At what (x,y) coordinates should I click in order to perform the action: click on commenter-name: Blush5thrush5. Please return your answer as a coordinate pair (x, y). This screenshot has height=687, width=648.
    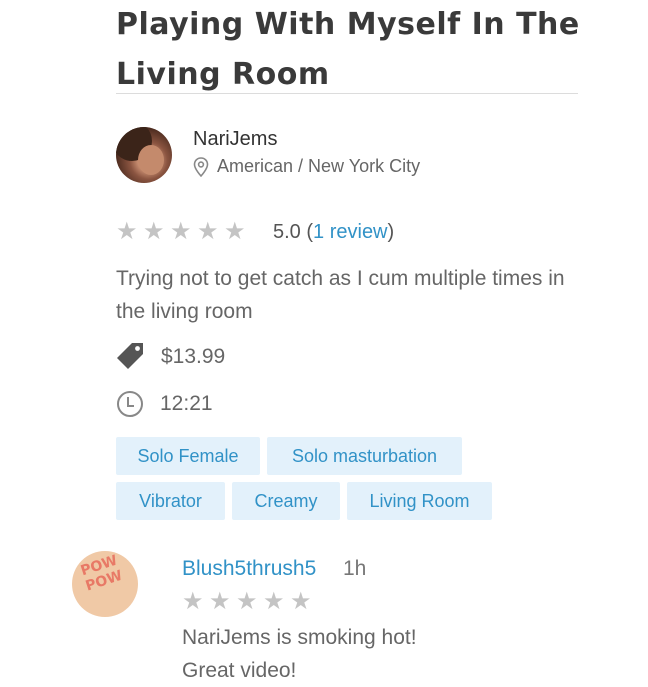
    Looking at the image, I should click on (249, 569).